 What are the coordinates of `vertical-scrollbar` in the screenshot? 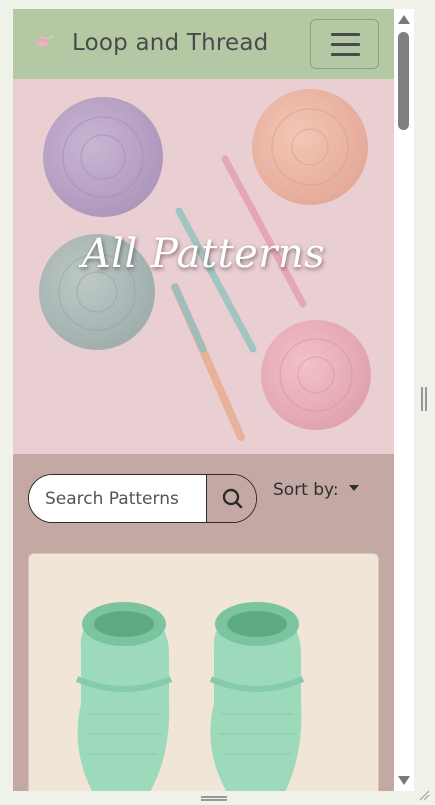 It's located at (404, 400).